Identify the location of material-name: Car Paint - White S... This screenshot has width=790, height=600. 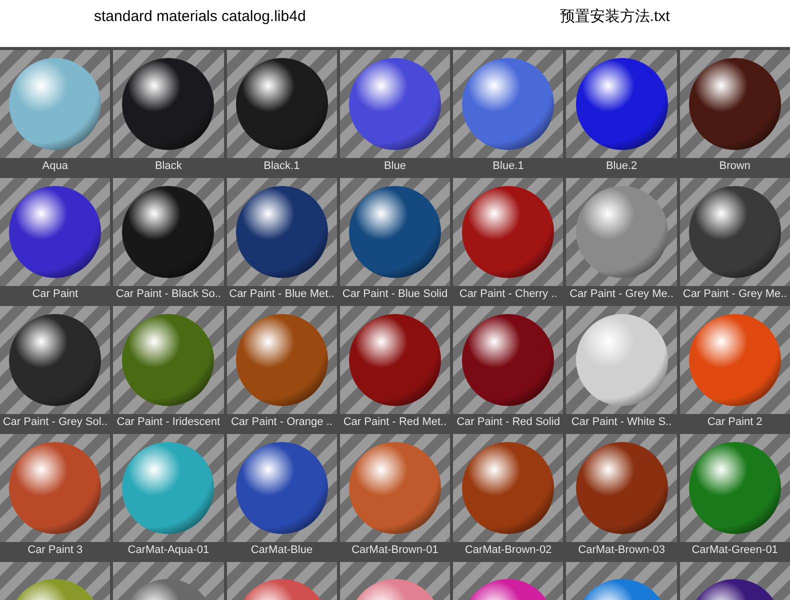
(621, 422).